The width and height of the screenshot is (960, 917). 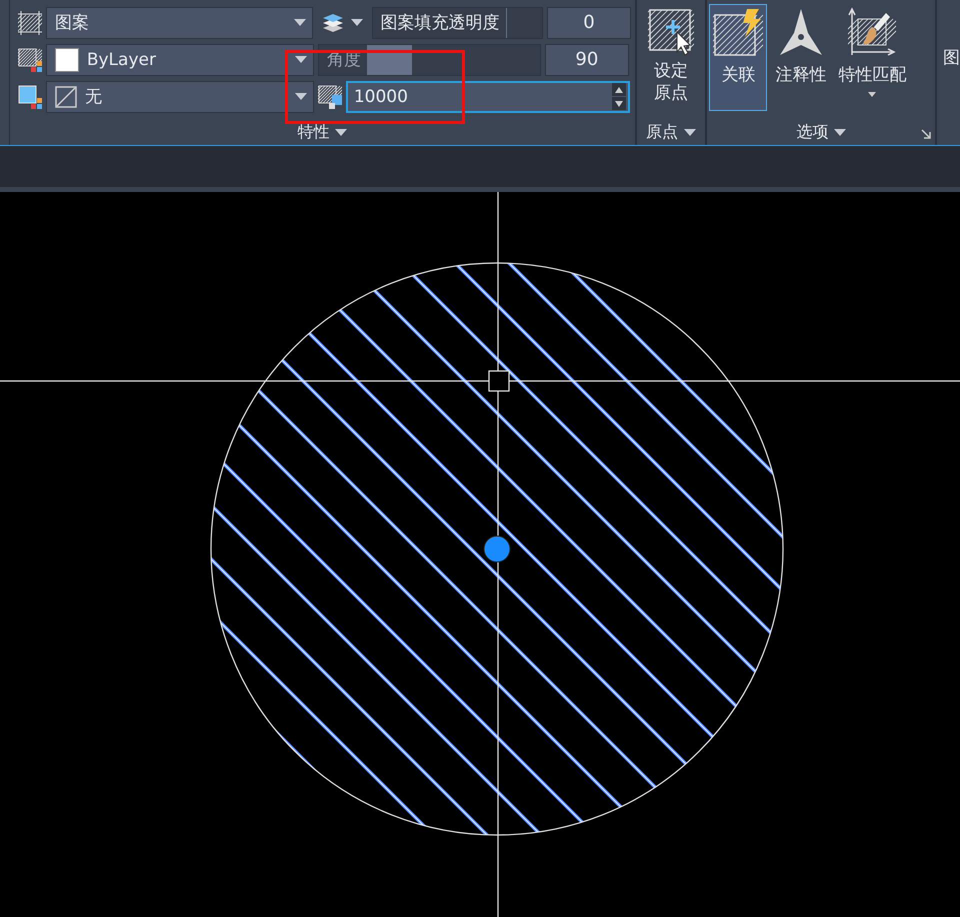 I want to click on panel-title: 特性, so click(x=313, y=132).